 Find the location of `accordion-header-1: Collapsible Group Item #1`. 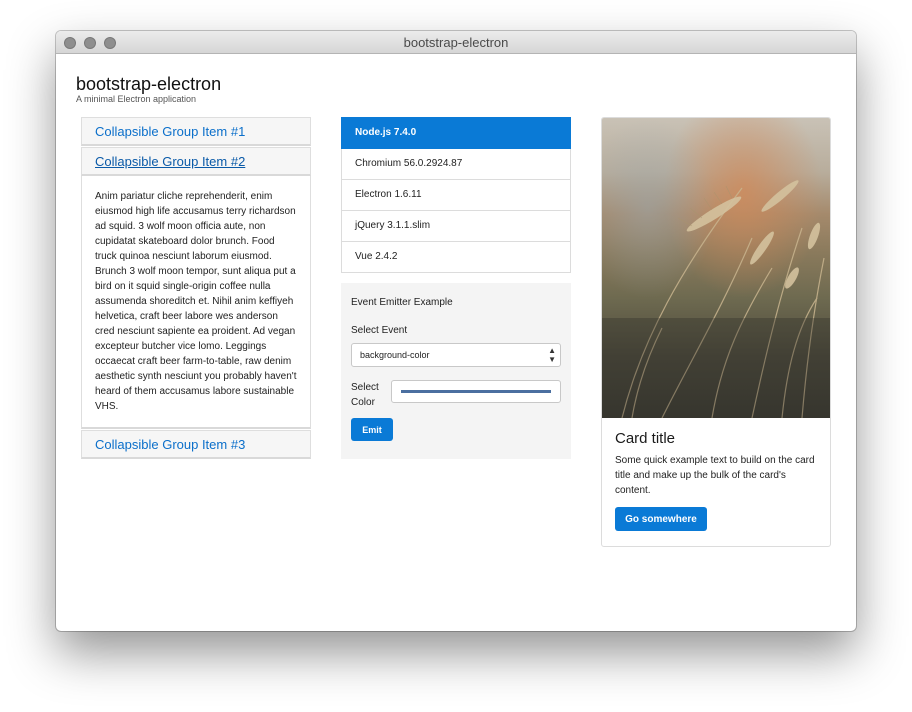

accordion-header-1: Collapsible Group Item #1 is located at coordinates (196, 131).